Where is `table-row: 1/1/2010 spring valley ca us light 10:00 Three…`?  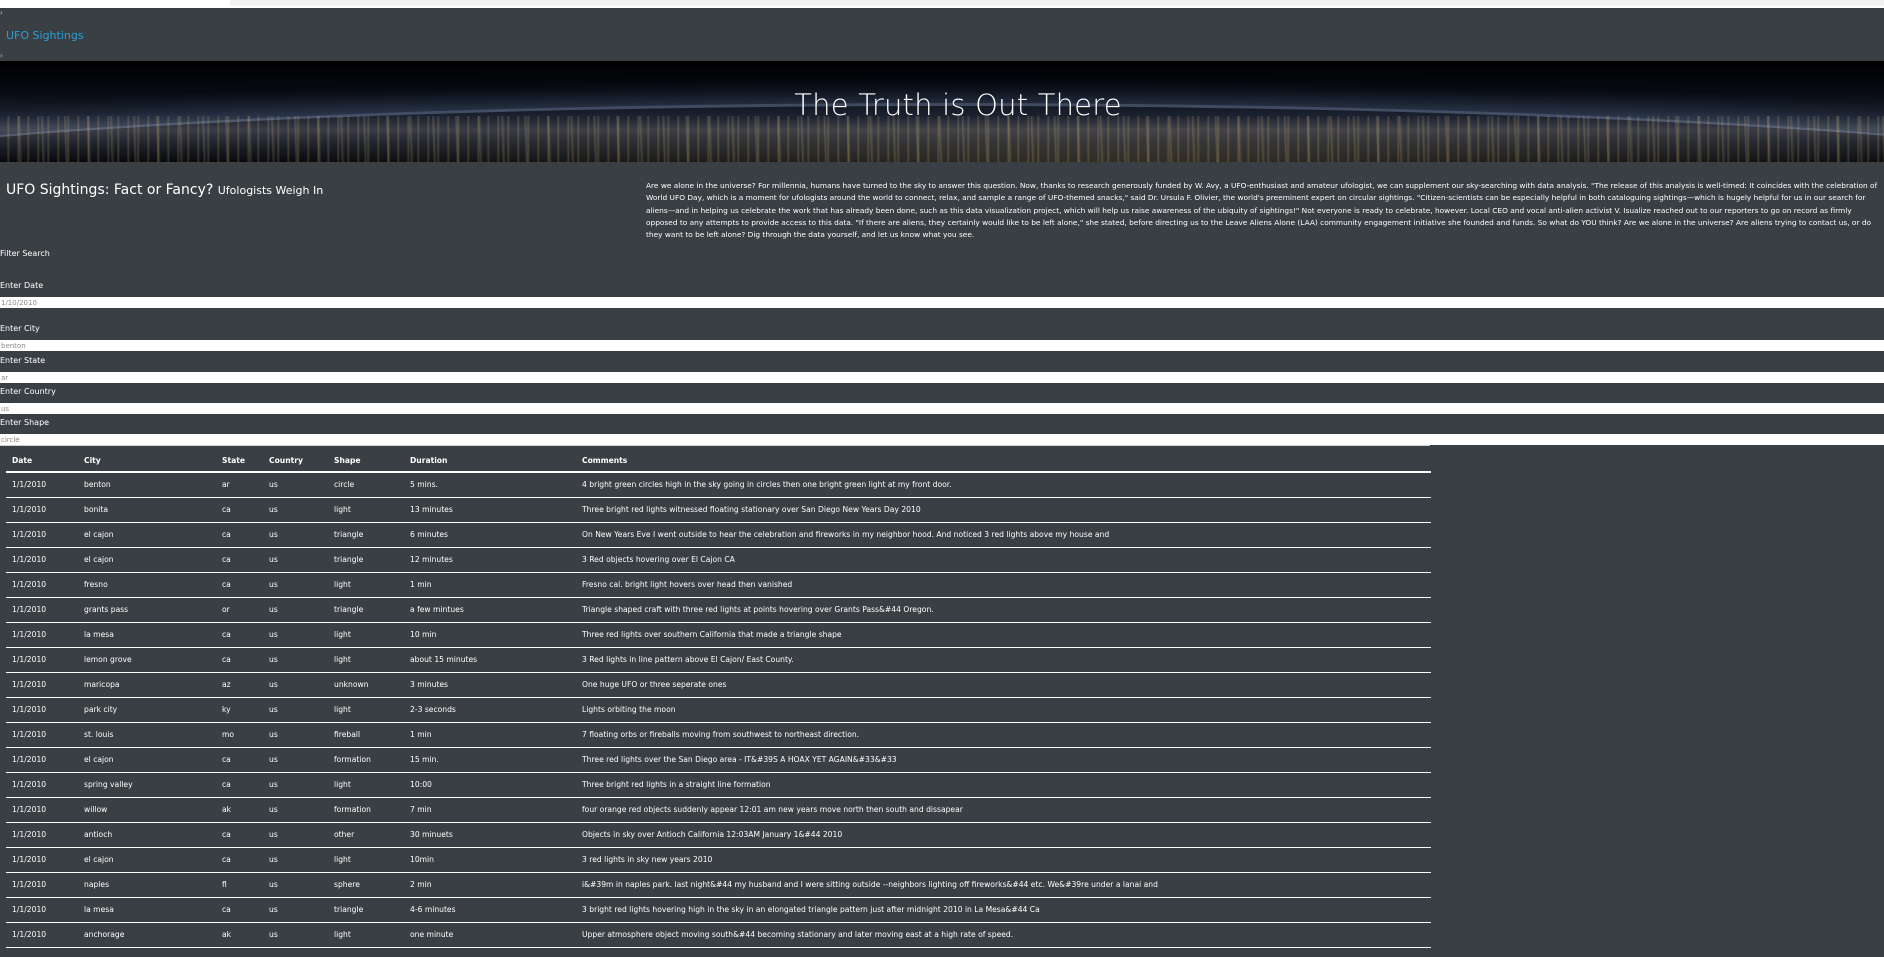
table-row: 1/1/2010 spring valley ca us light 10:00 Three… is located at coordinates (718, 785).